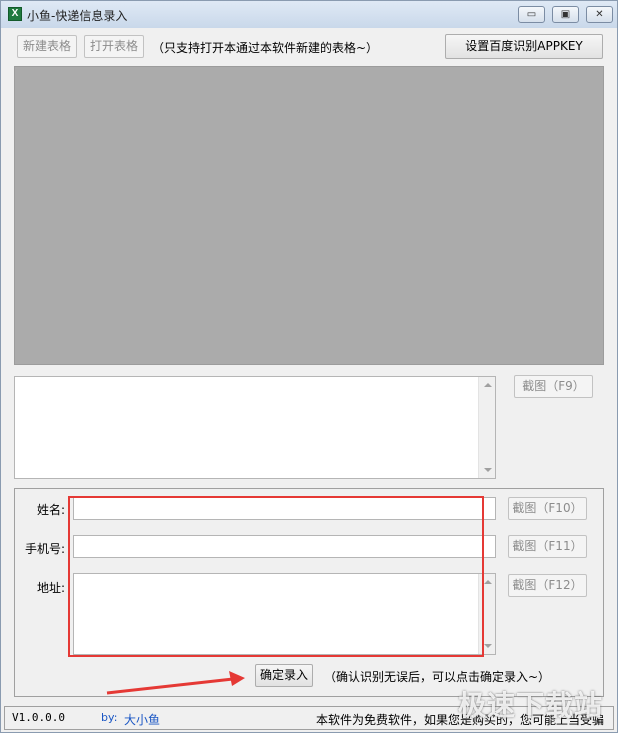  Describe the element at coordinates (524, 46) in the screenshot. I see `set-appkey-button: 设置百度识别APPKEY` at that location.